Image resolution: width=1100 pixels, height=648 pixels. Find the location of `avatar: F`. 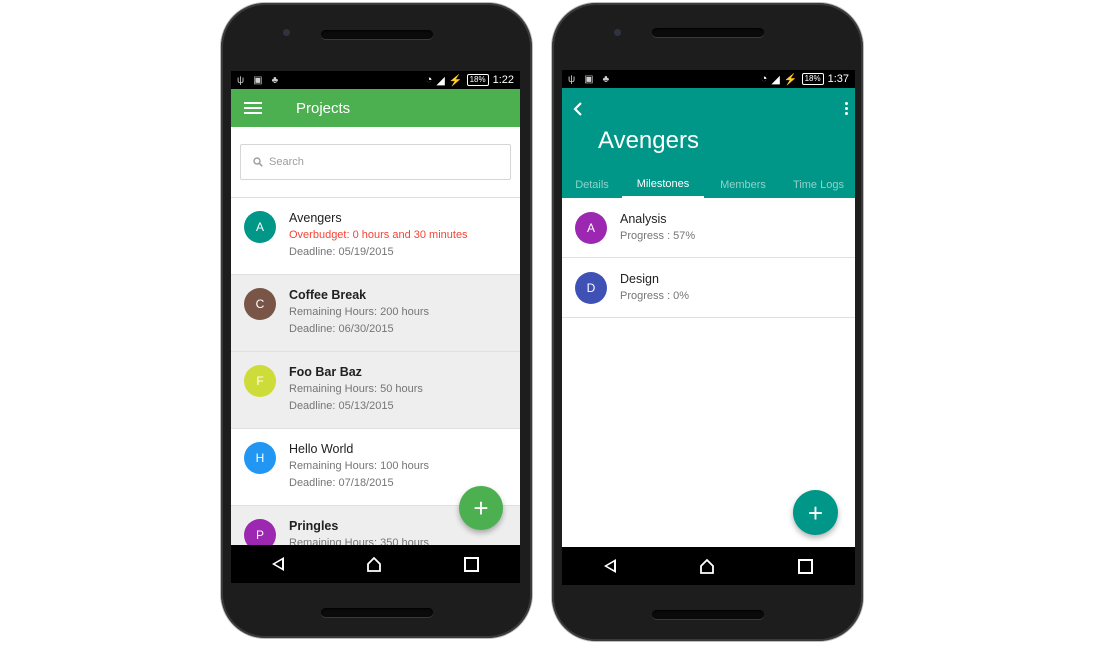

avatar: F is located at coordinates (260, 381).